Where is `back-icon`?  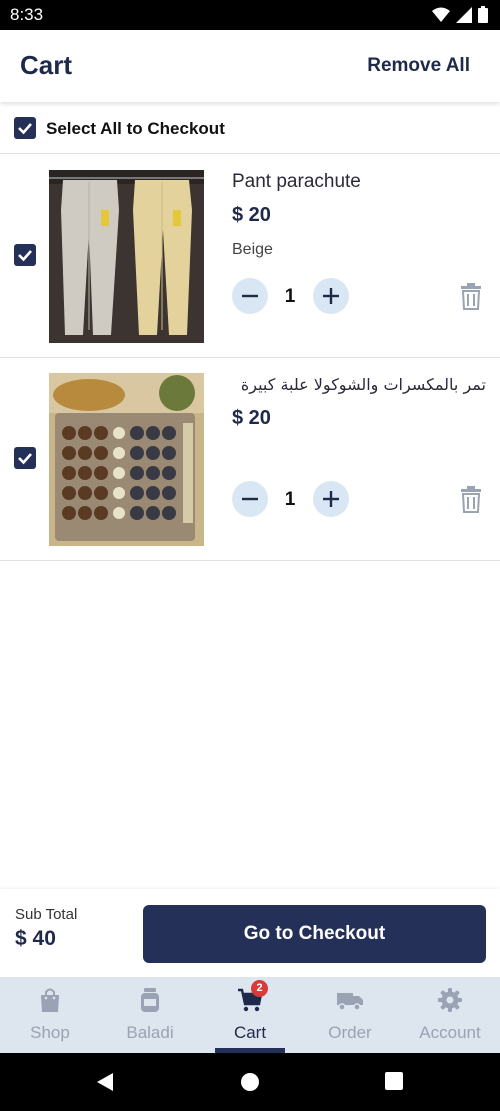
back-icon is located at coordinates (105, 1082).